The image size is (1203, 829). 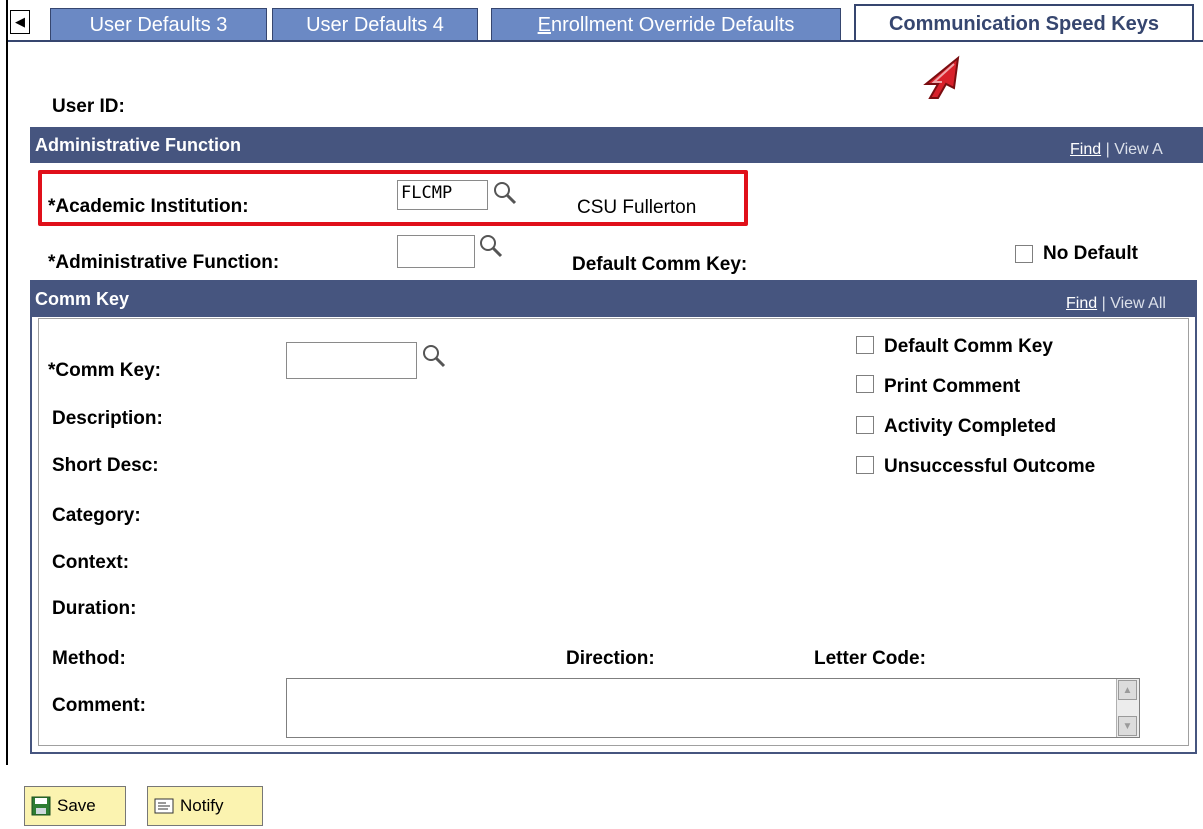 I want to click on context-label: Context:, so click(x=91, y=562).